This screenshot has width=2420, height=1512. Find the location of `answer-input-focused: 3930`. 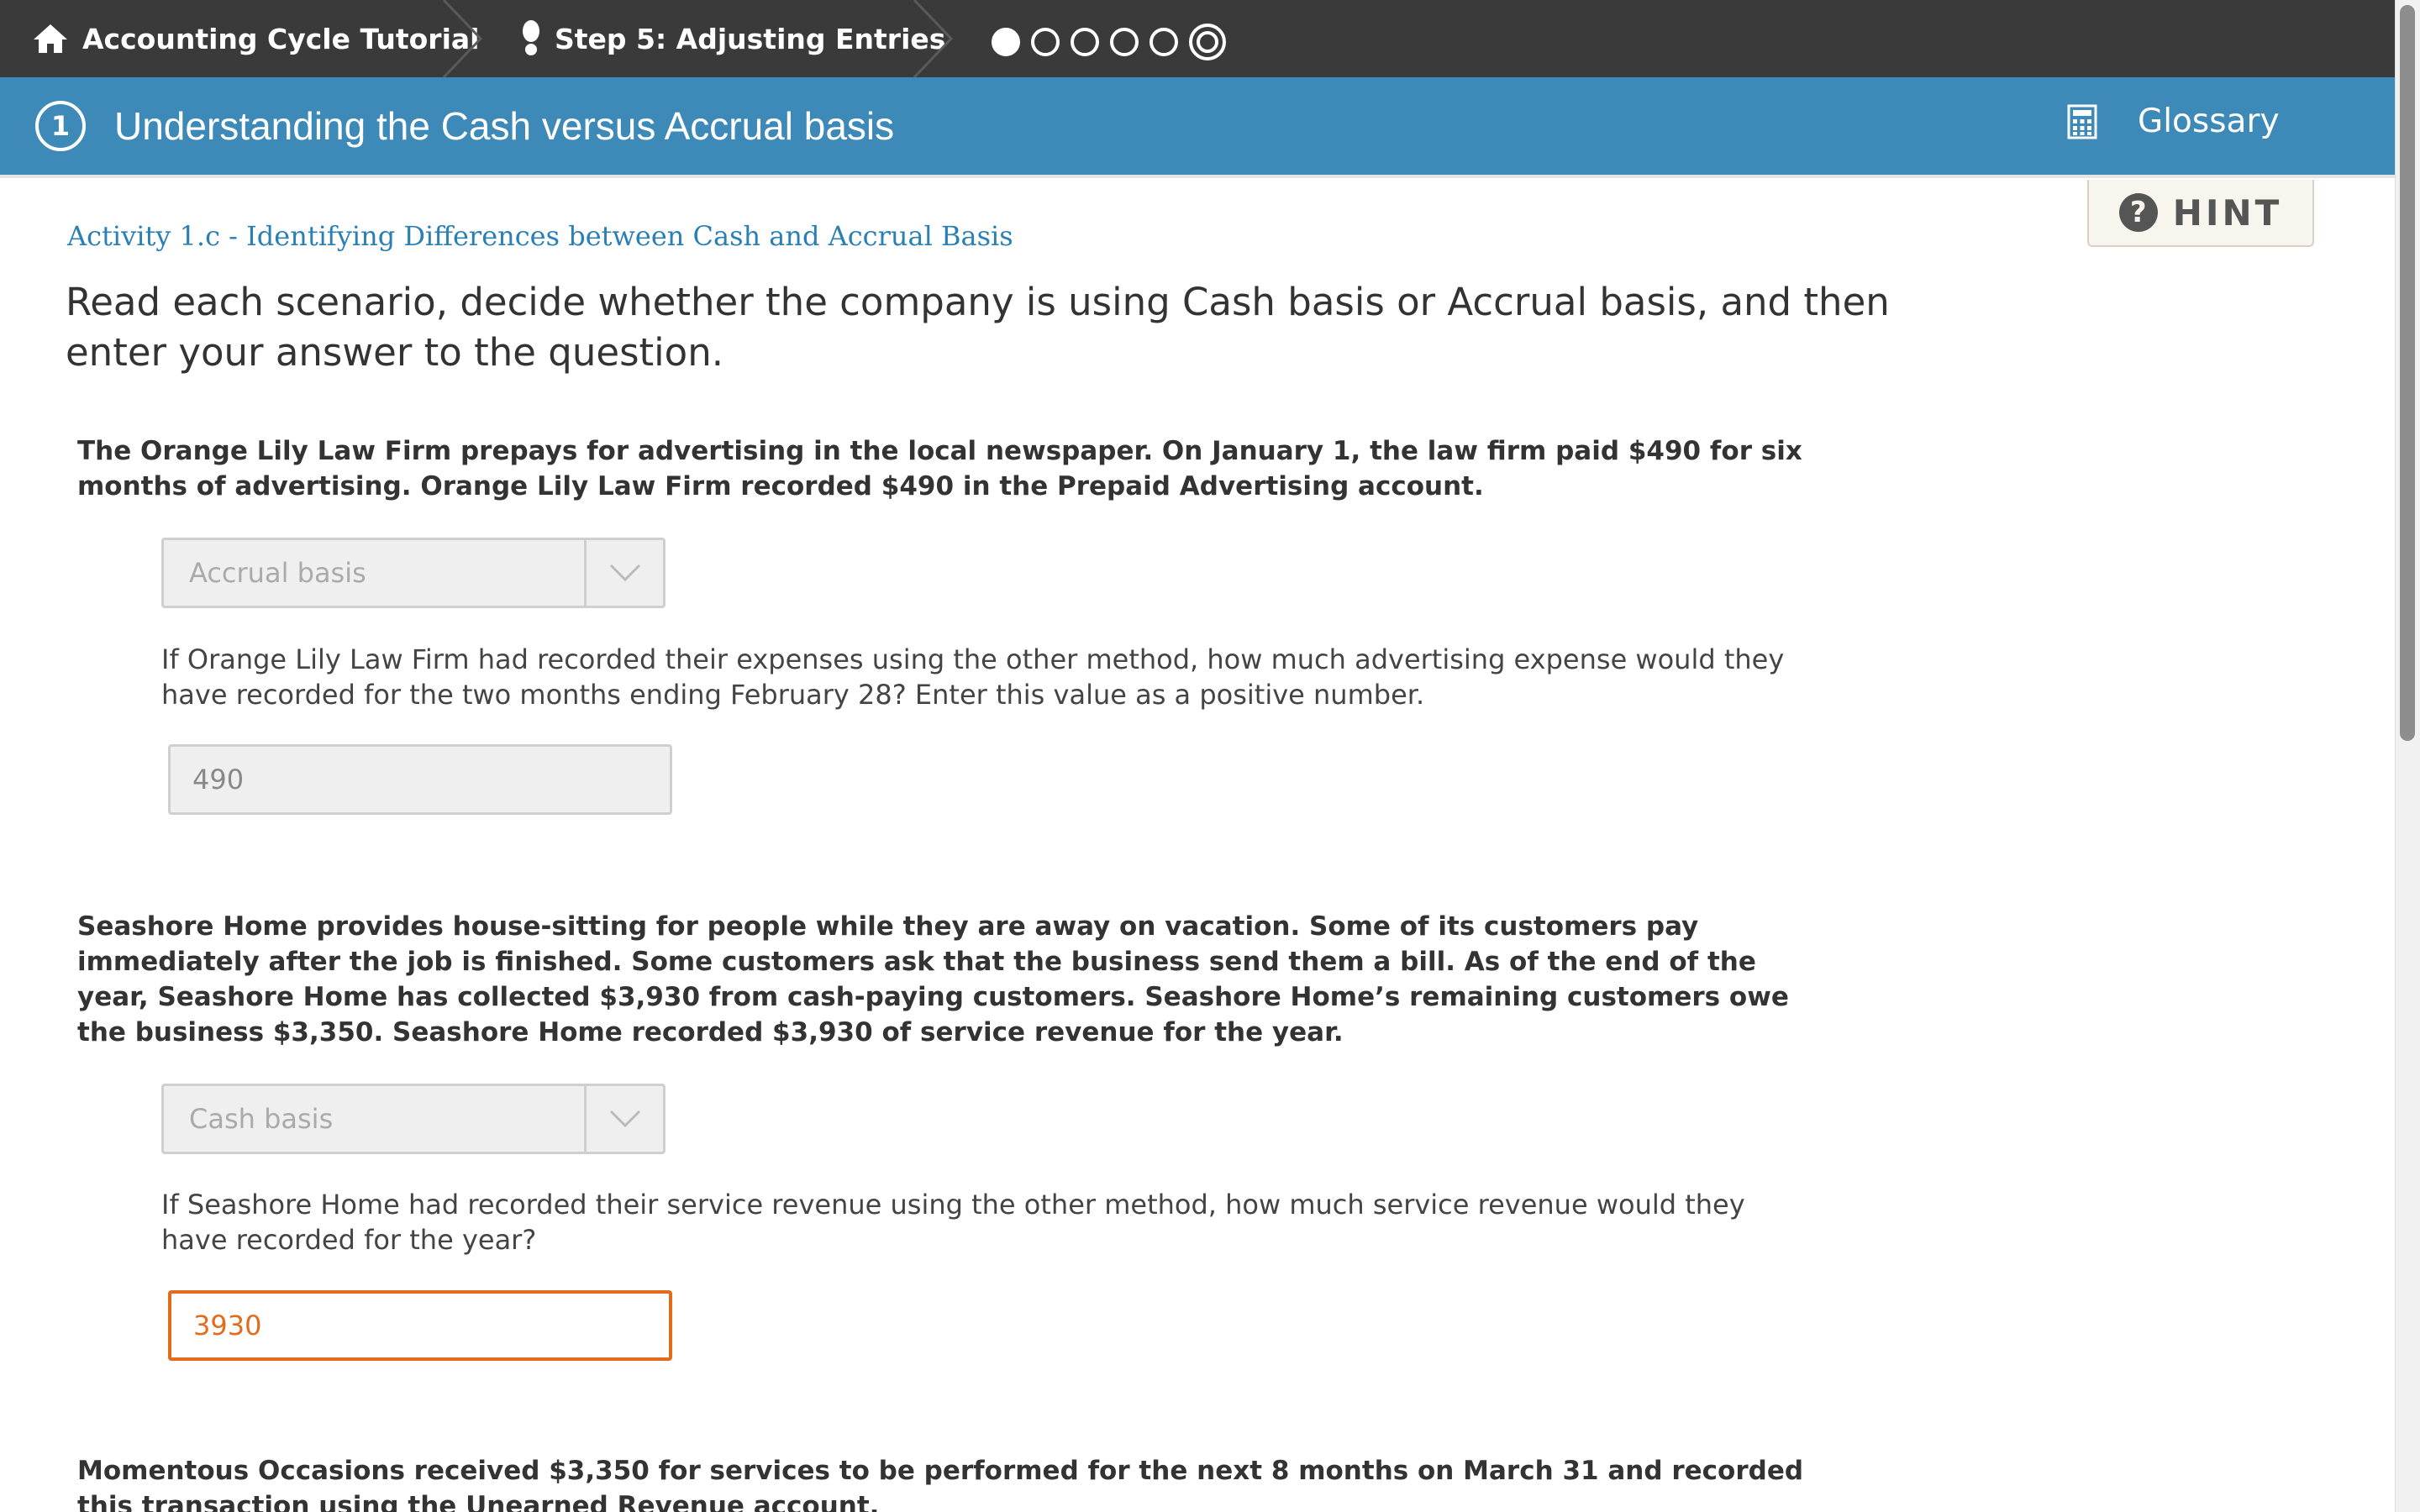

answer-input-focused: 3930 is located at coordinates (420, 1325).